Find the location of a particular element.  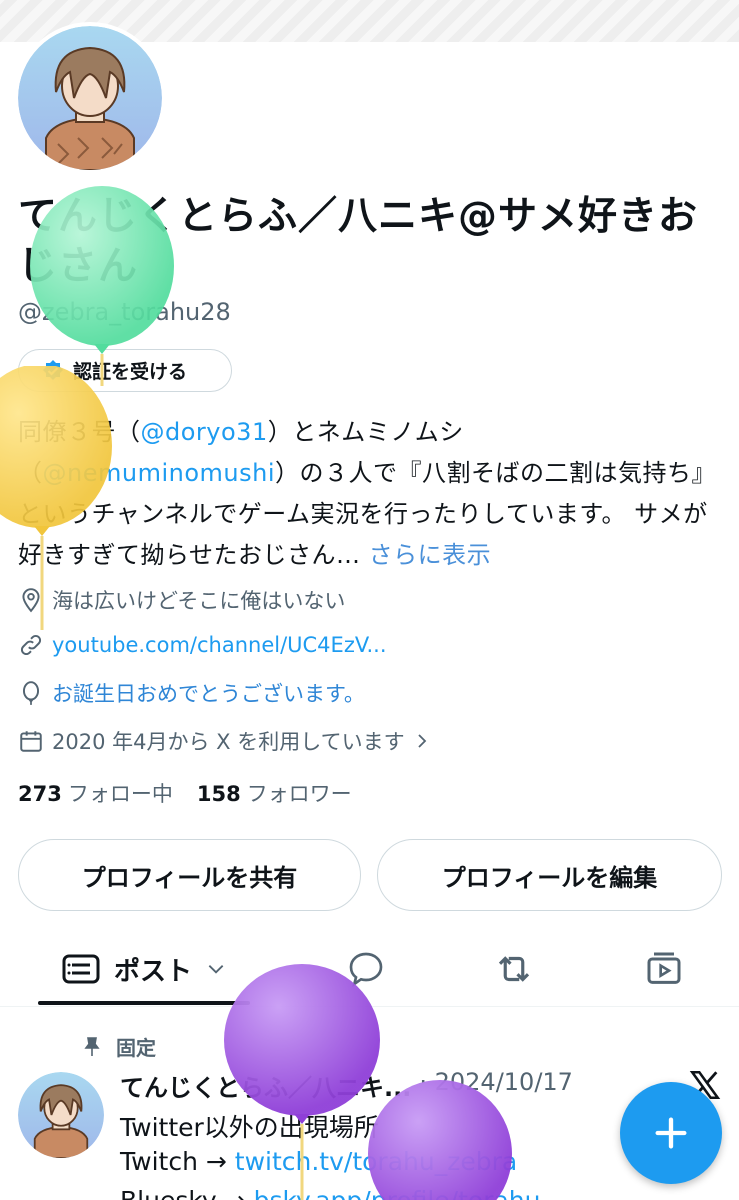

tab-media is located at coordinates (664, 969).